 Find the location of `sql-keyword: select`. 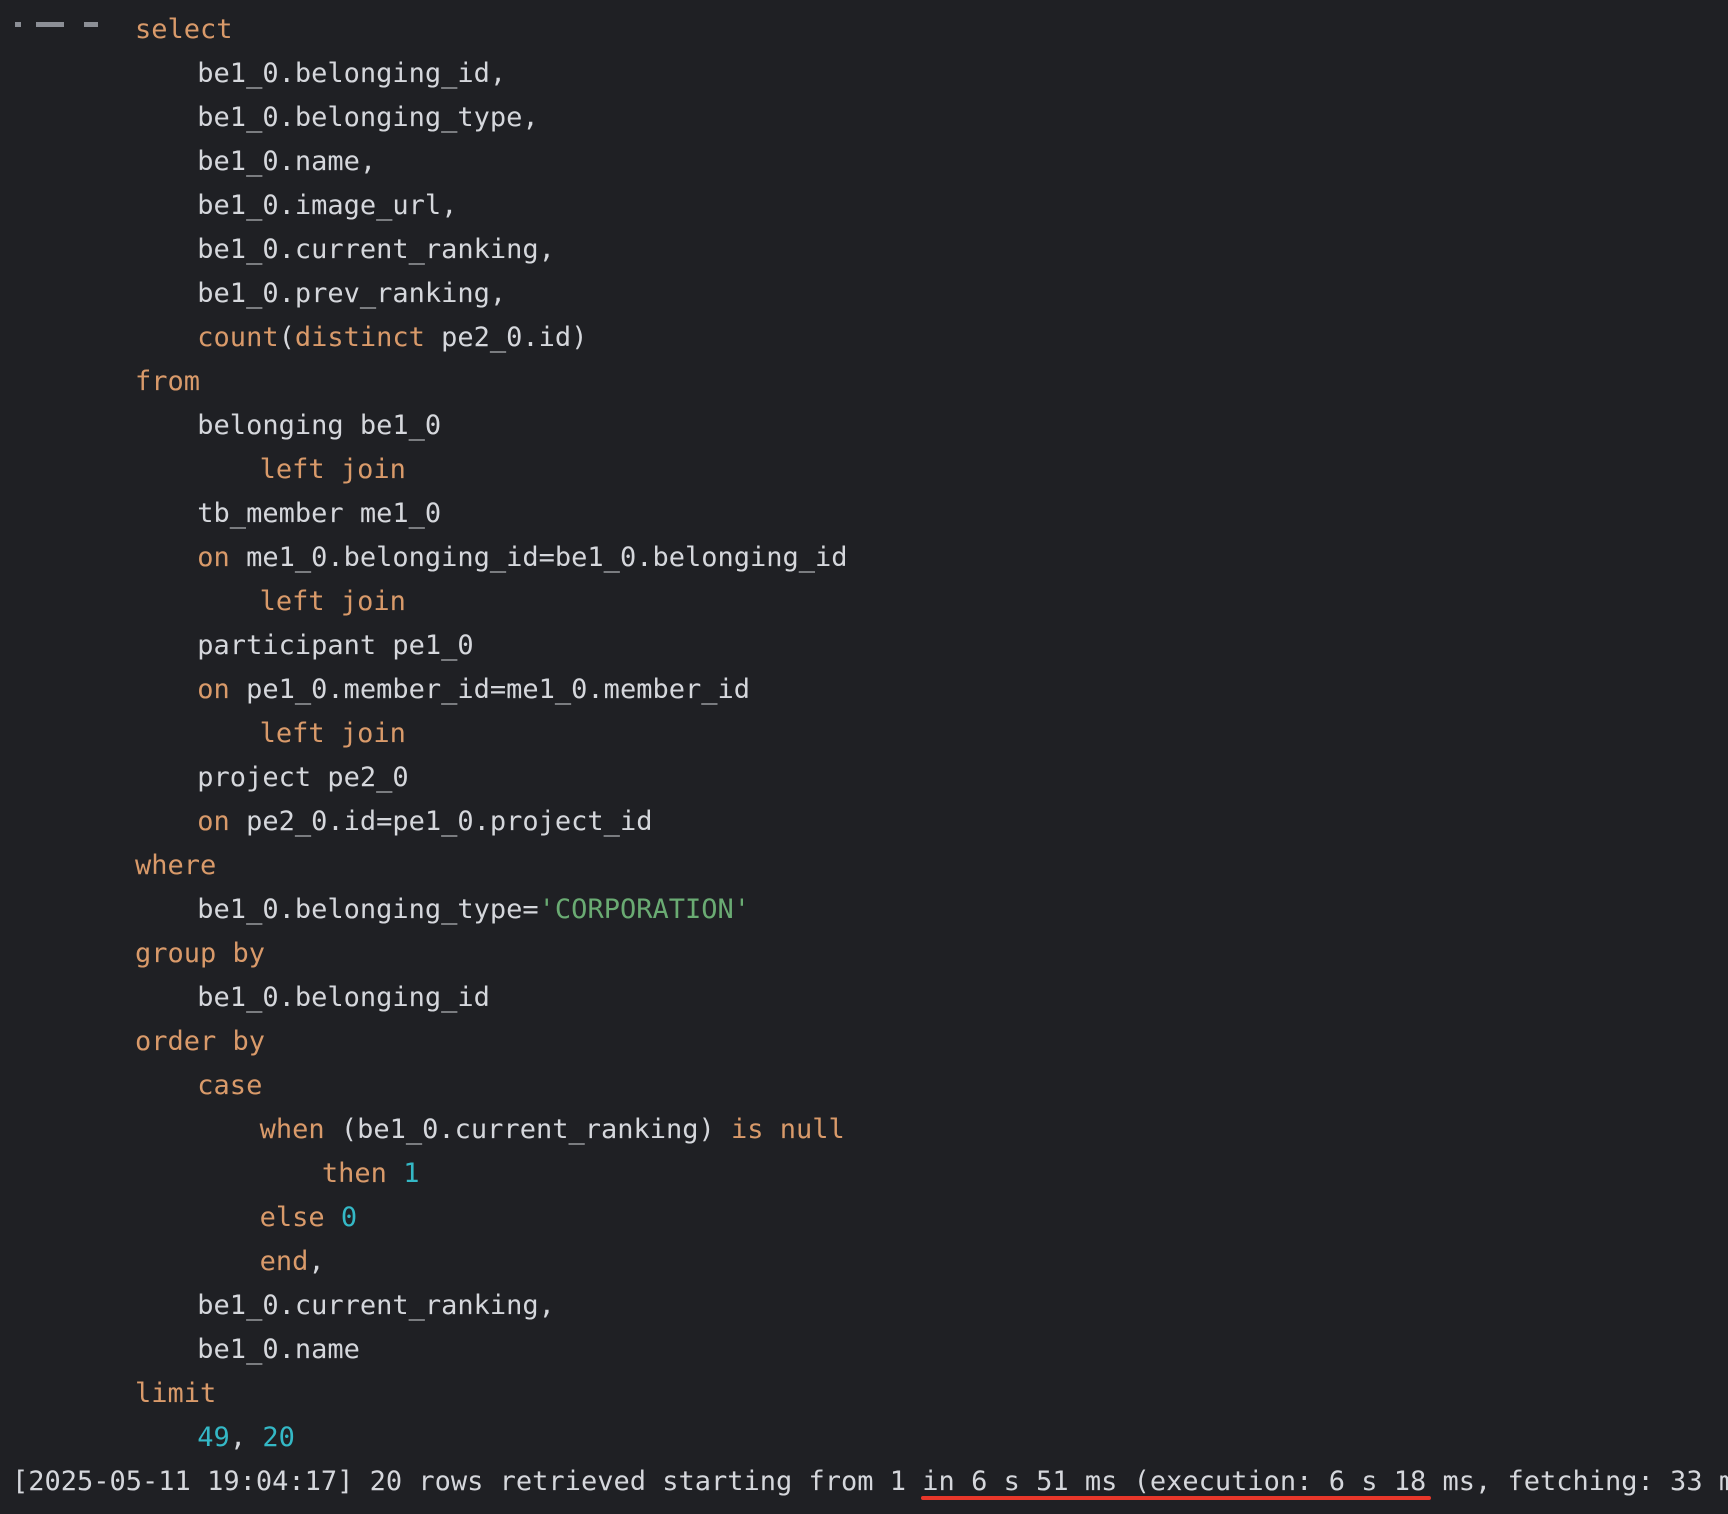

sql-keyword: select is located at coordinates (184, 29).